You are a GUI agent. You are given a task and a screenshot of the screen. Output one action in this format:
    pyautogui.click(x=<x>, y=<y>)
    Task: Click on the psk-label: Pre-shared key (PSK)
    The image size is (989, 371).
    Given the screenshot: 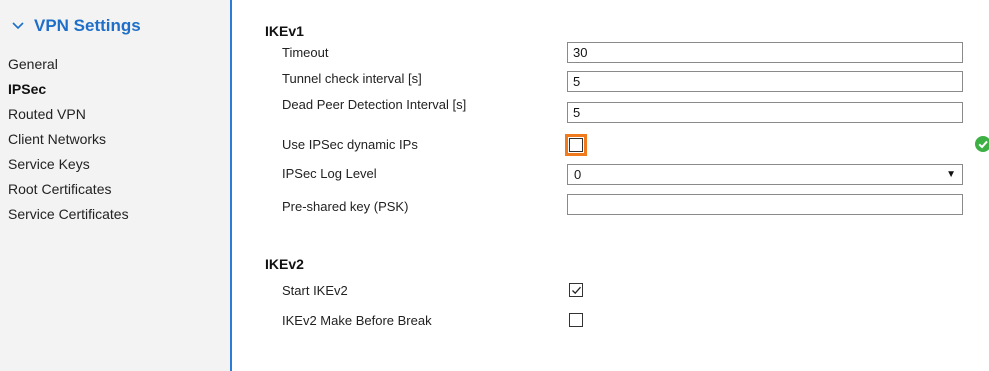 What is the action you would take?
    pyautogui.click(x=345, y=206)
    